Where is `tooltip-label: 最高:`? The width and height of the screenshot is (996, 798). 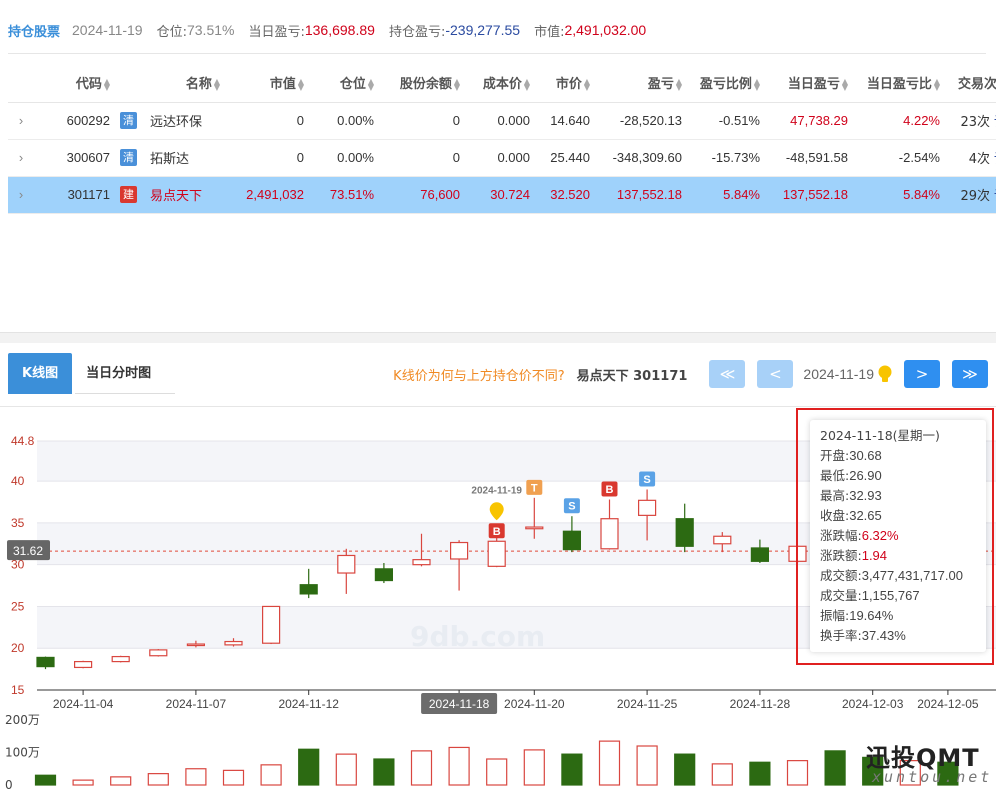 tooltip-label: 最高: is located at coordinates (835, 495).